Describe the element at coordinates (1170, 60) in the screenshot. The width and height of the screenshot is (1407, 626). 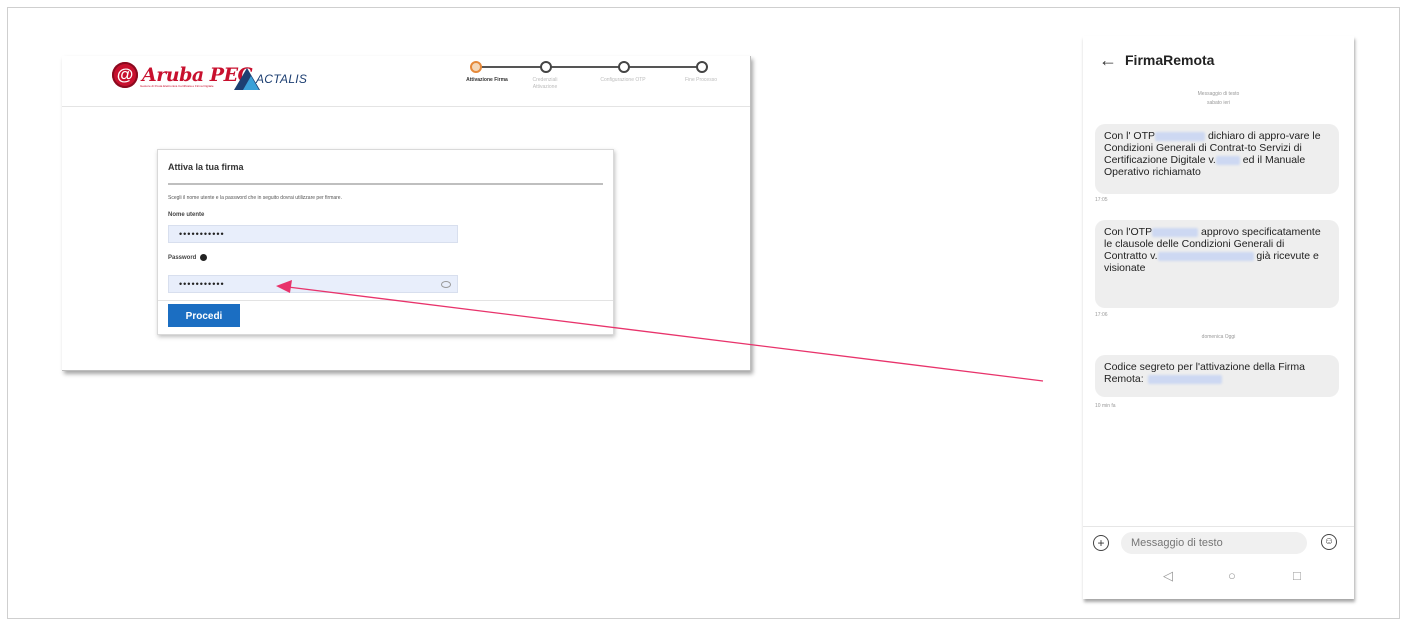
I see `conversation-title: FirmaRemota` at that location.